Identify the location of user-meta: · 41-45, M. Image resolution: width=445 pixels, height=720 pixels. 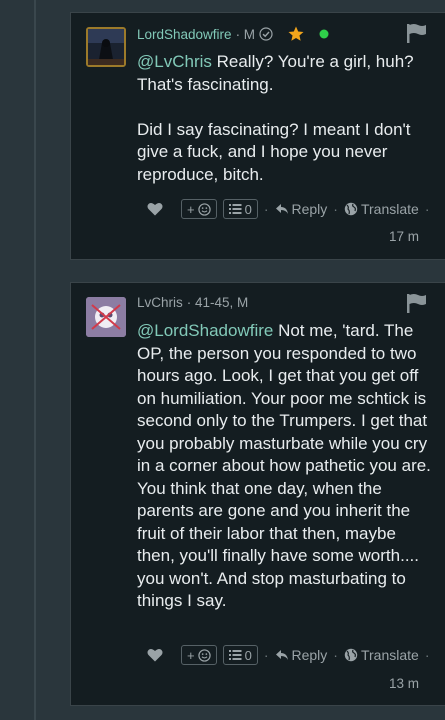
(217, 302).